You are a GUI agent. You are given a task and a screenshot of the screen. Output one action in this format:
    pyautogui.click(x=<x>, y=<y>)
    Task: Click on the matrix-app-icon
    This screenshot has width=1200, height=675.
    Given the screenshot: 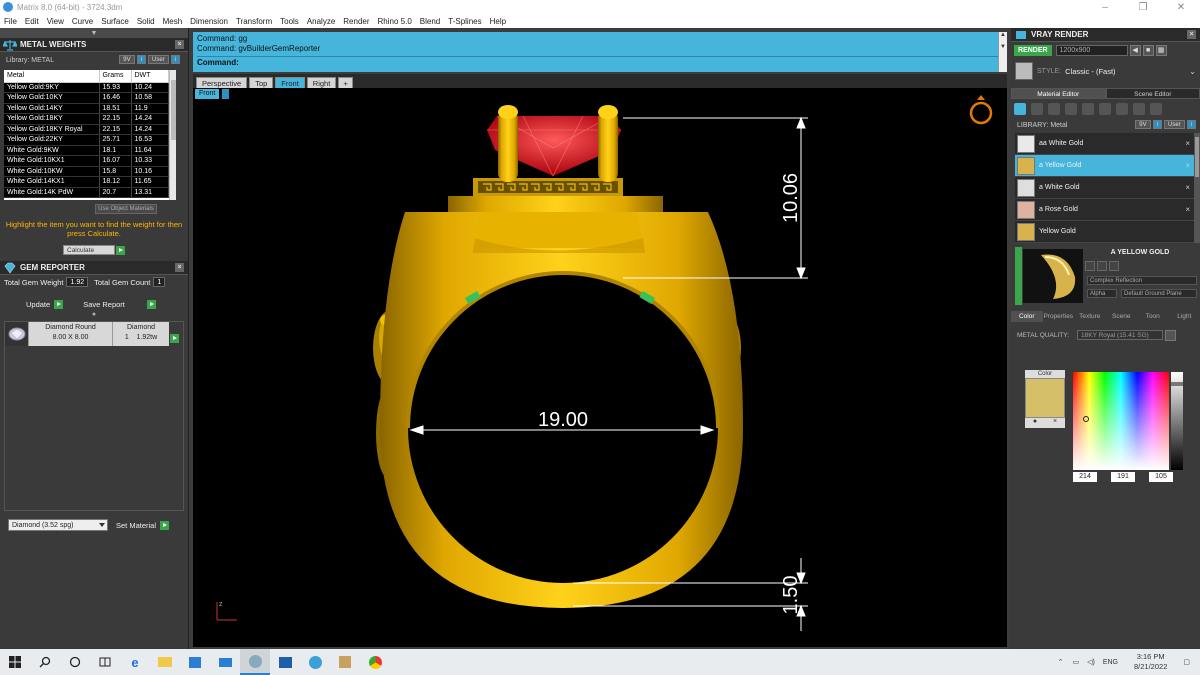 What is the action you would take?
    pyautogui.click(x=255, y=662)
    